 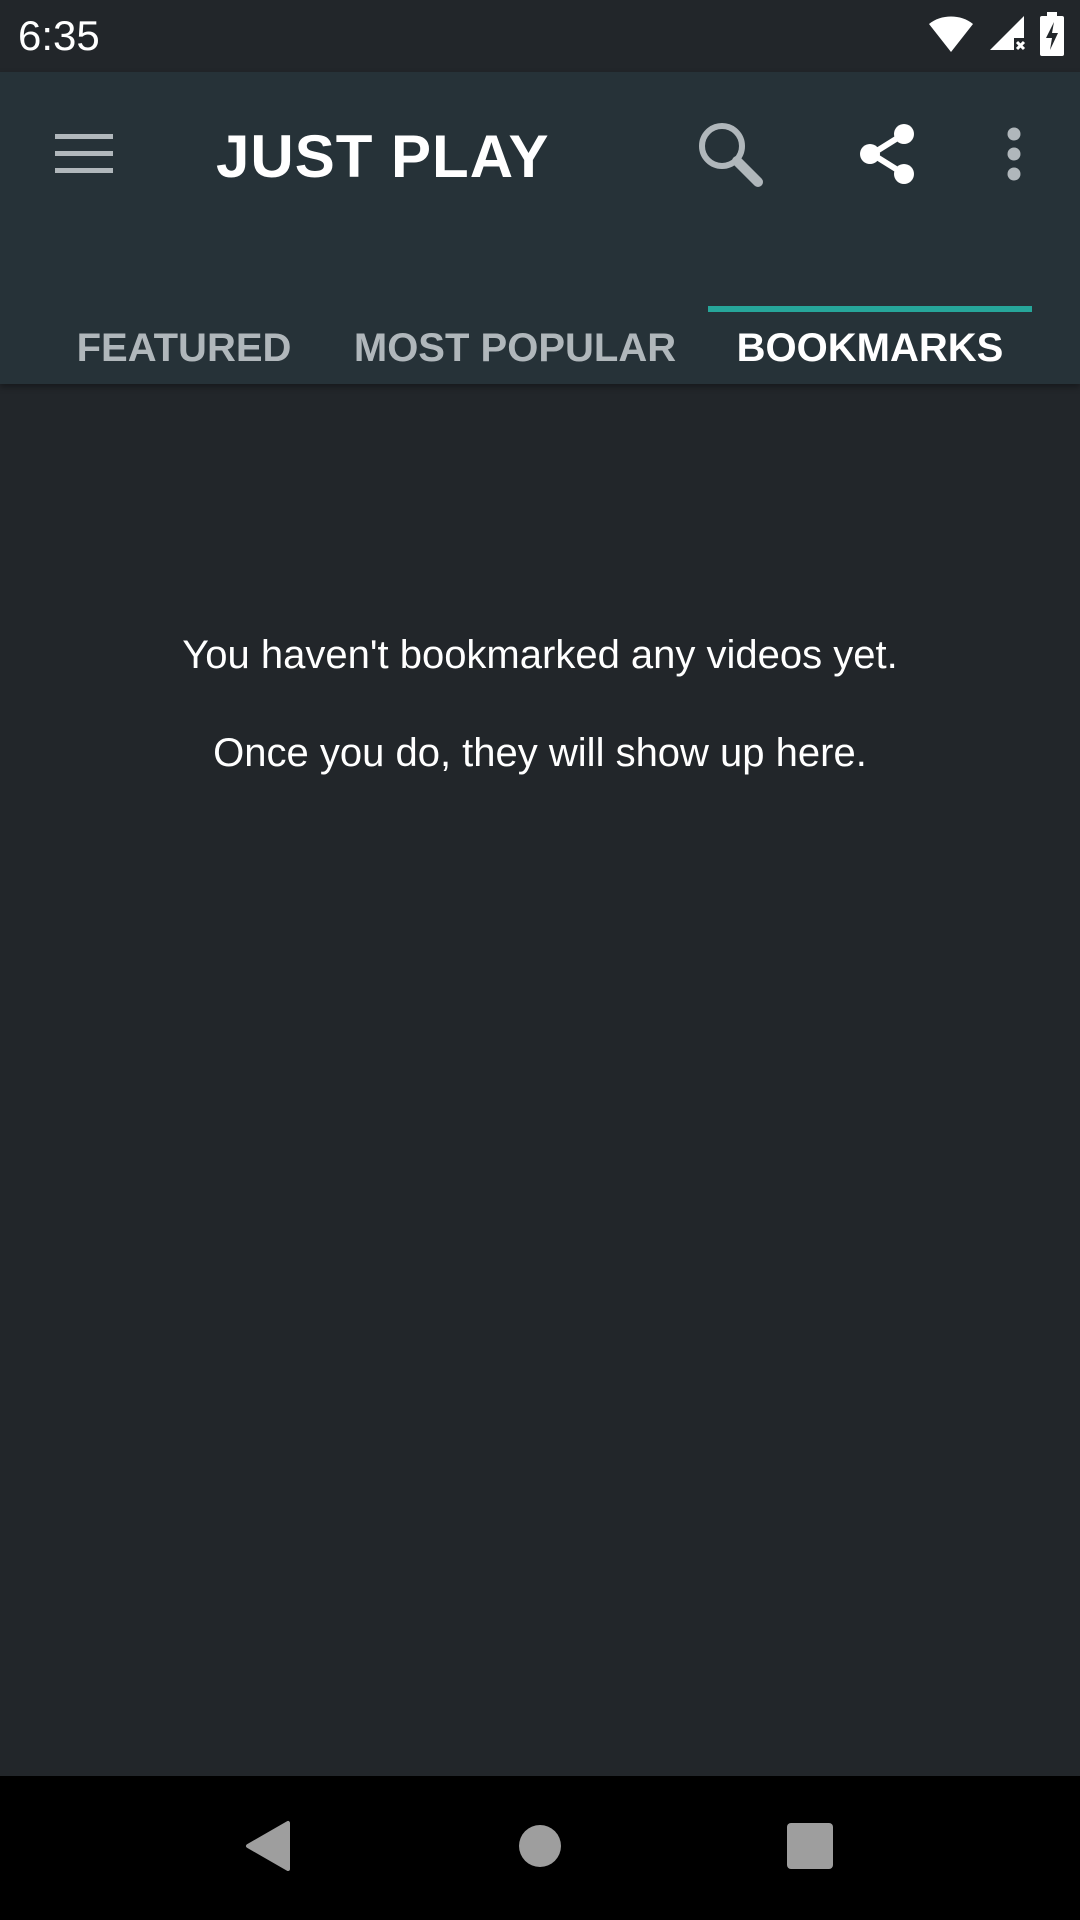 I want to click on status-icons, so click(x=996, y=36).